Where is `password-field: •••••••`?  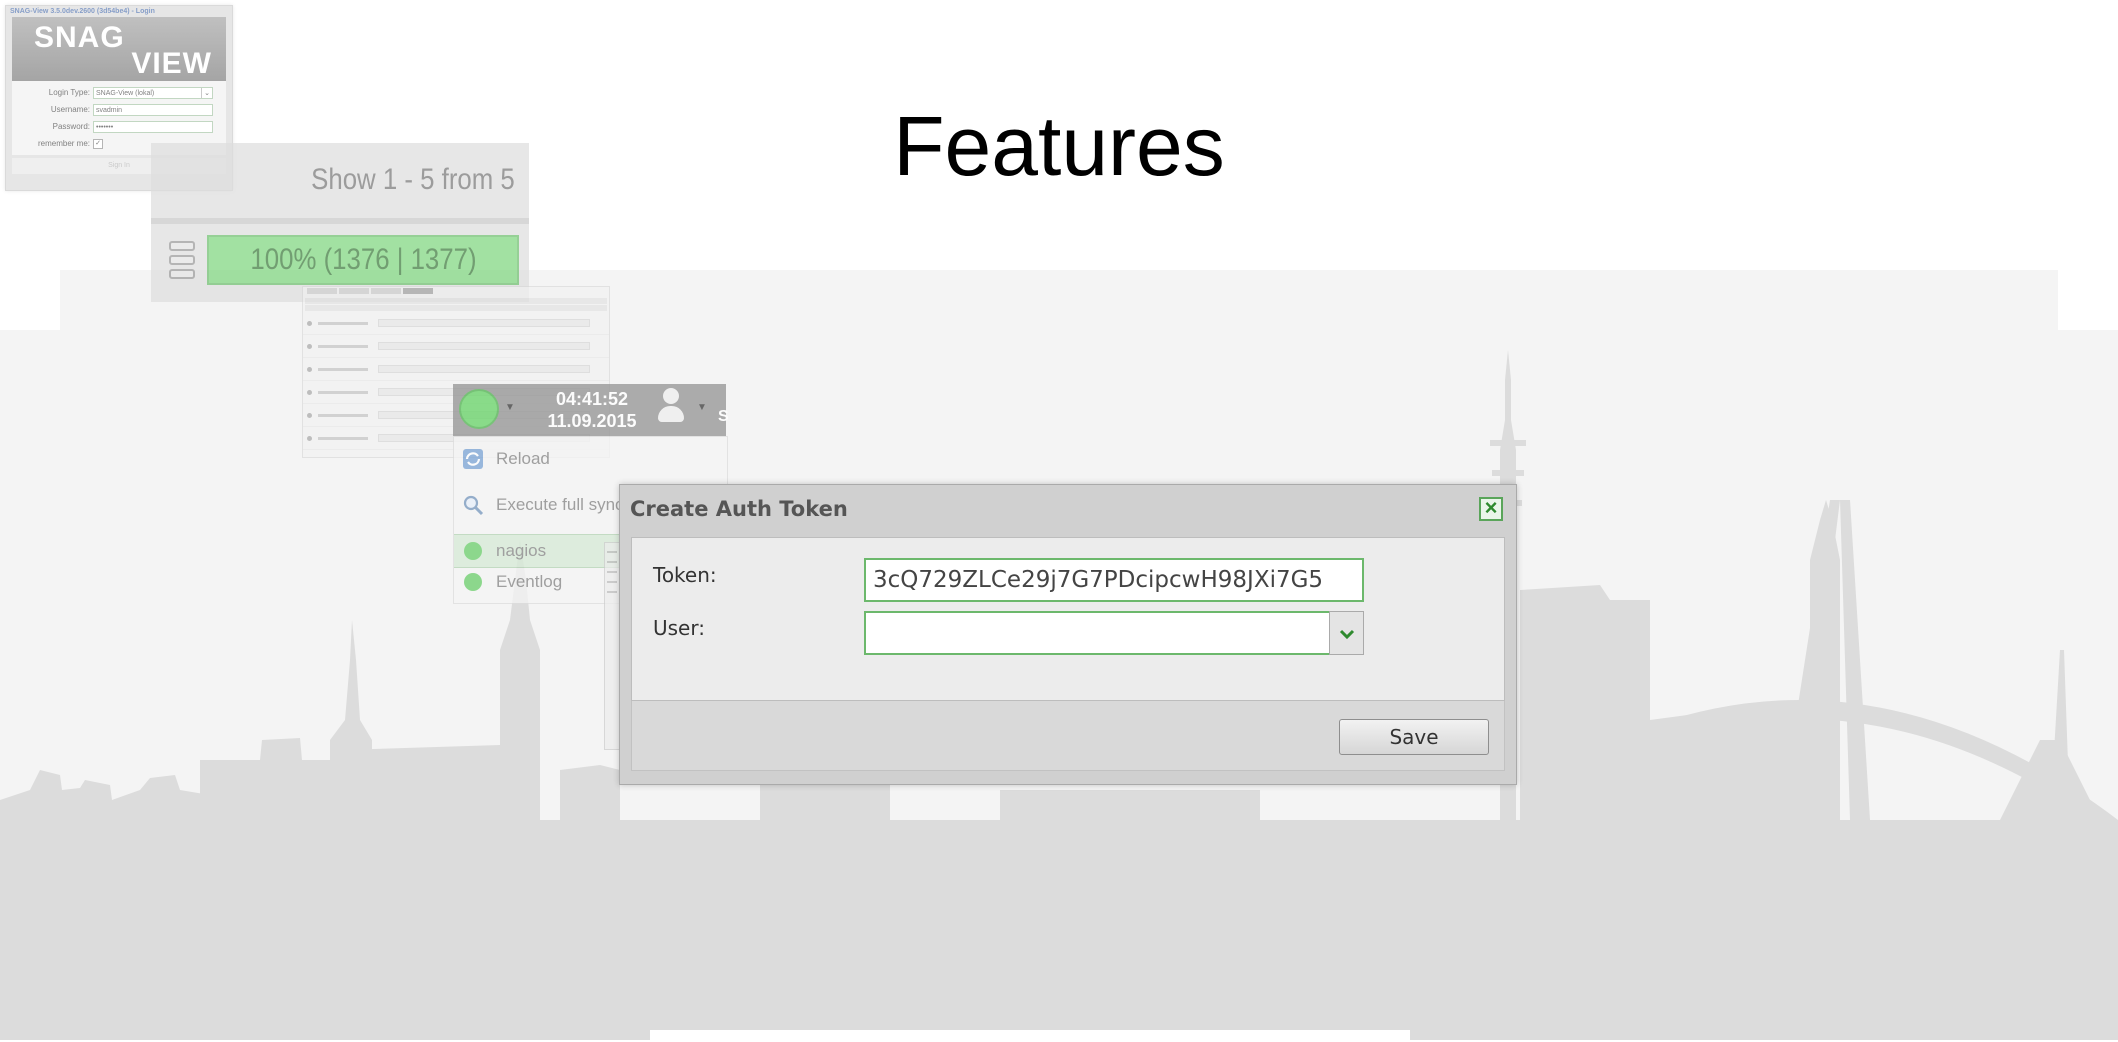
password-field: ••••••• is located at coordinates (153, 126).